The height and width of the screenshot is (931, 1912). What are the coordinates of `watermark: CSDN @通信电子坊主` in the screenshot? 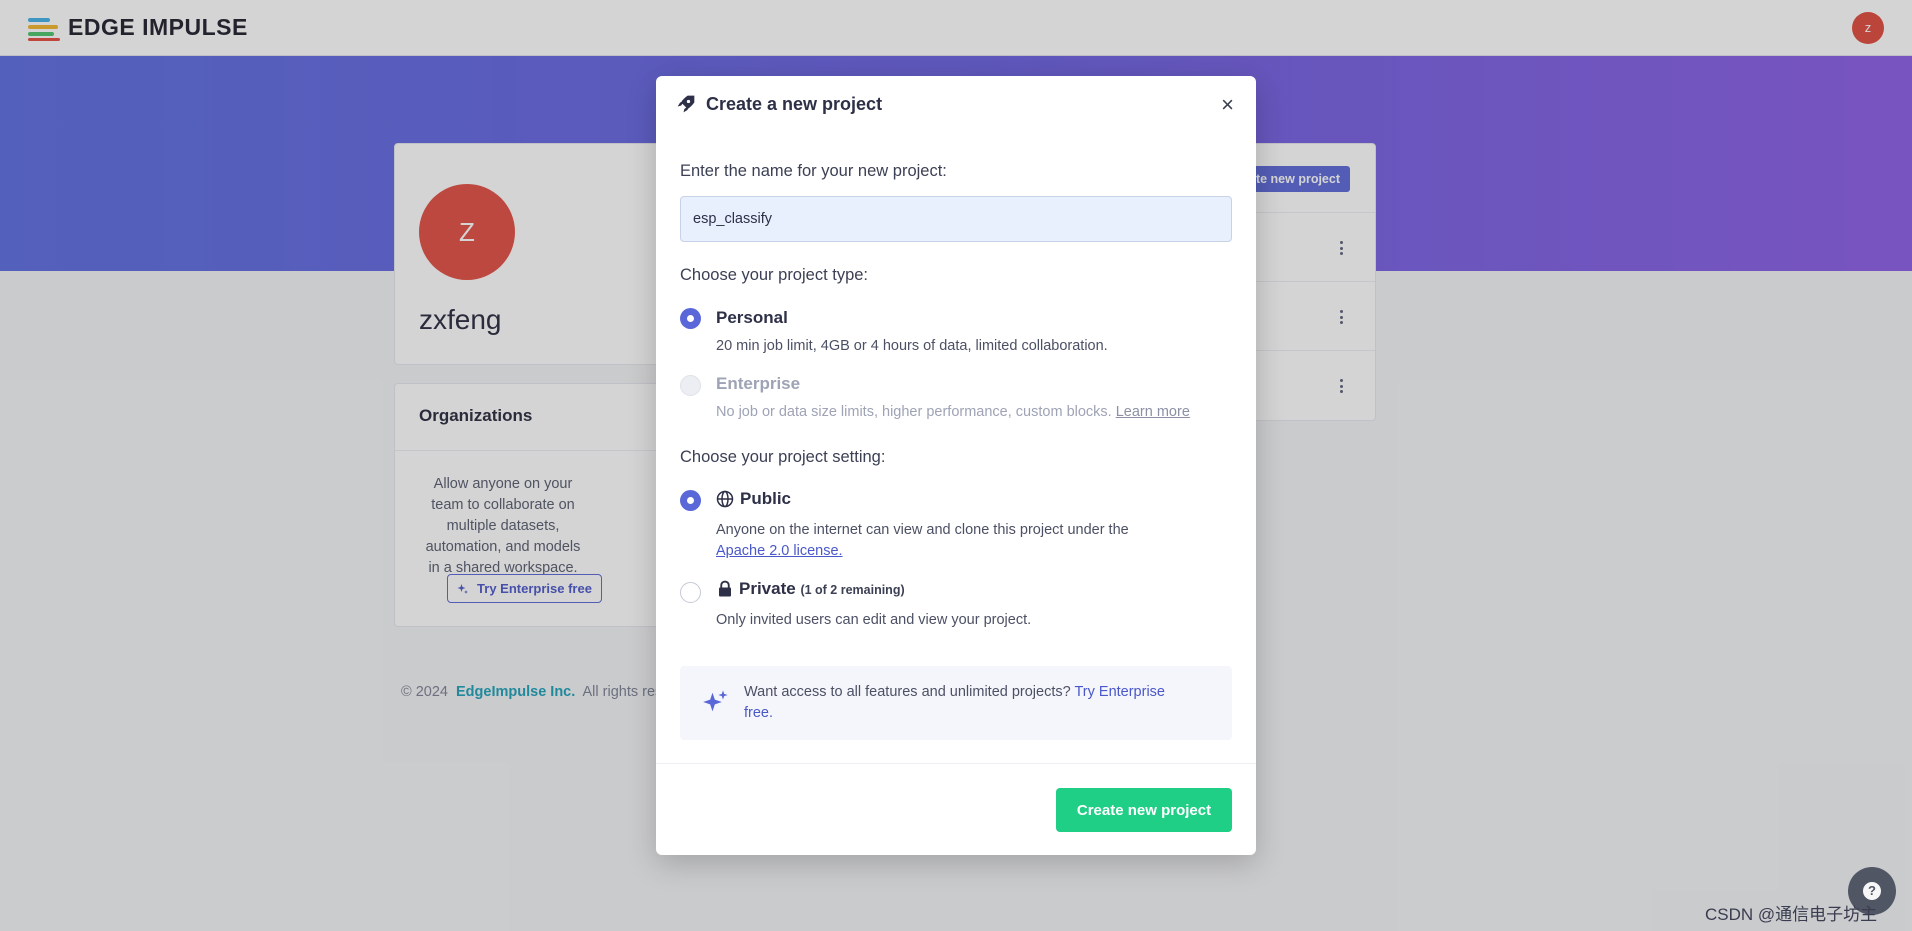 It's located at (1791, 914).